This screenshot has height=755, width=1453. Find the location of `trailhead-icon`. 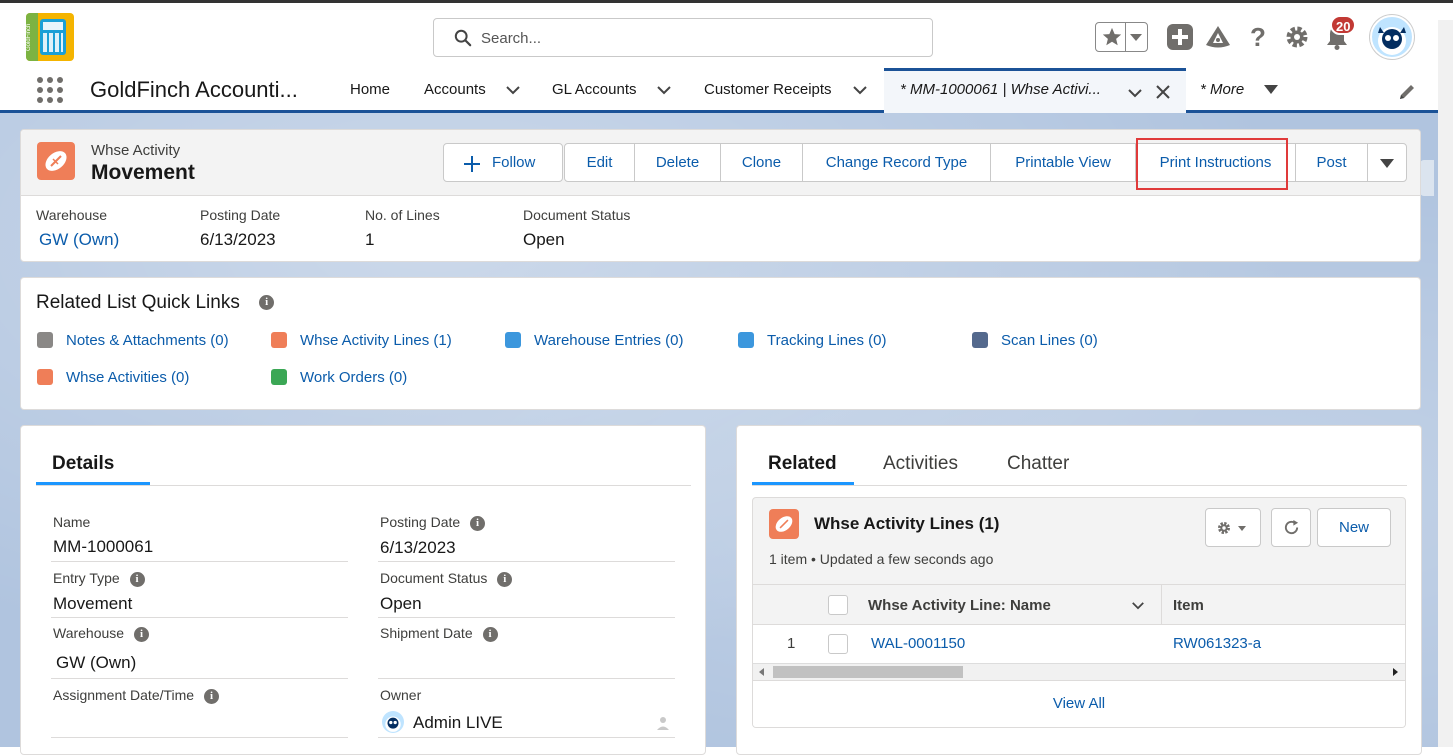

trailhead-icon is located at coordinates (1218, 37).